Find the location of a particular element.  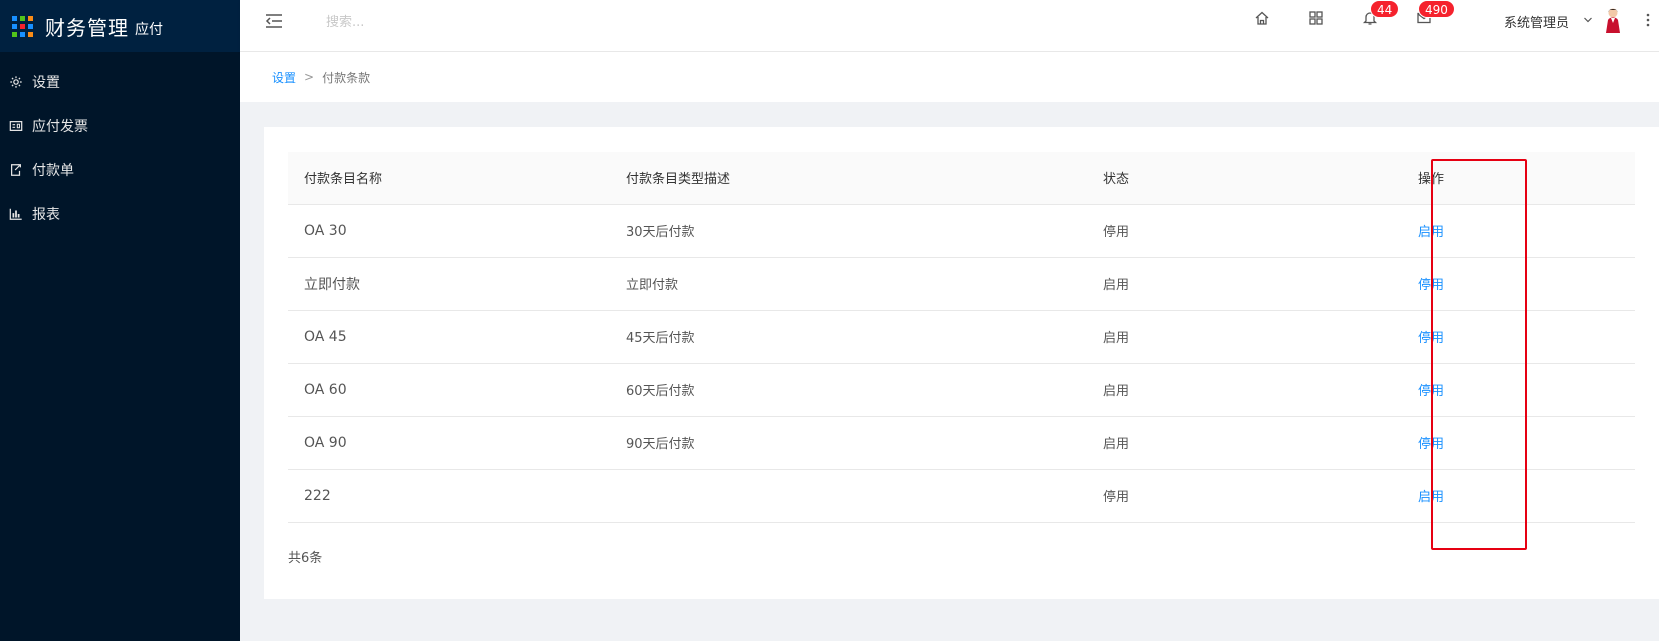

app-grid-logo-icon is located at coordinates (22, 26).